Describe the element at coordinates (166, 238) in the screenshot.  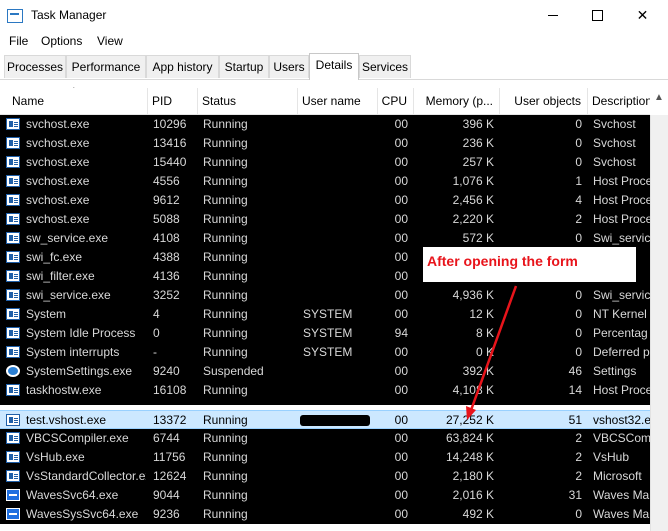
I see `cell-pid: 4108` at that location.